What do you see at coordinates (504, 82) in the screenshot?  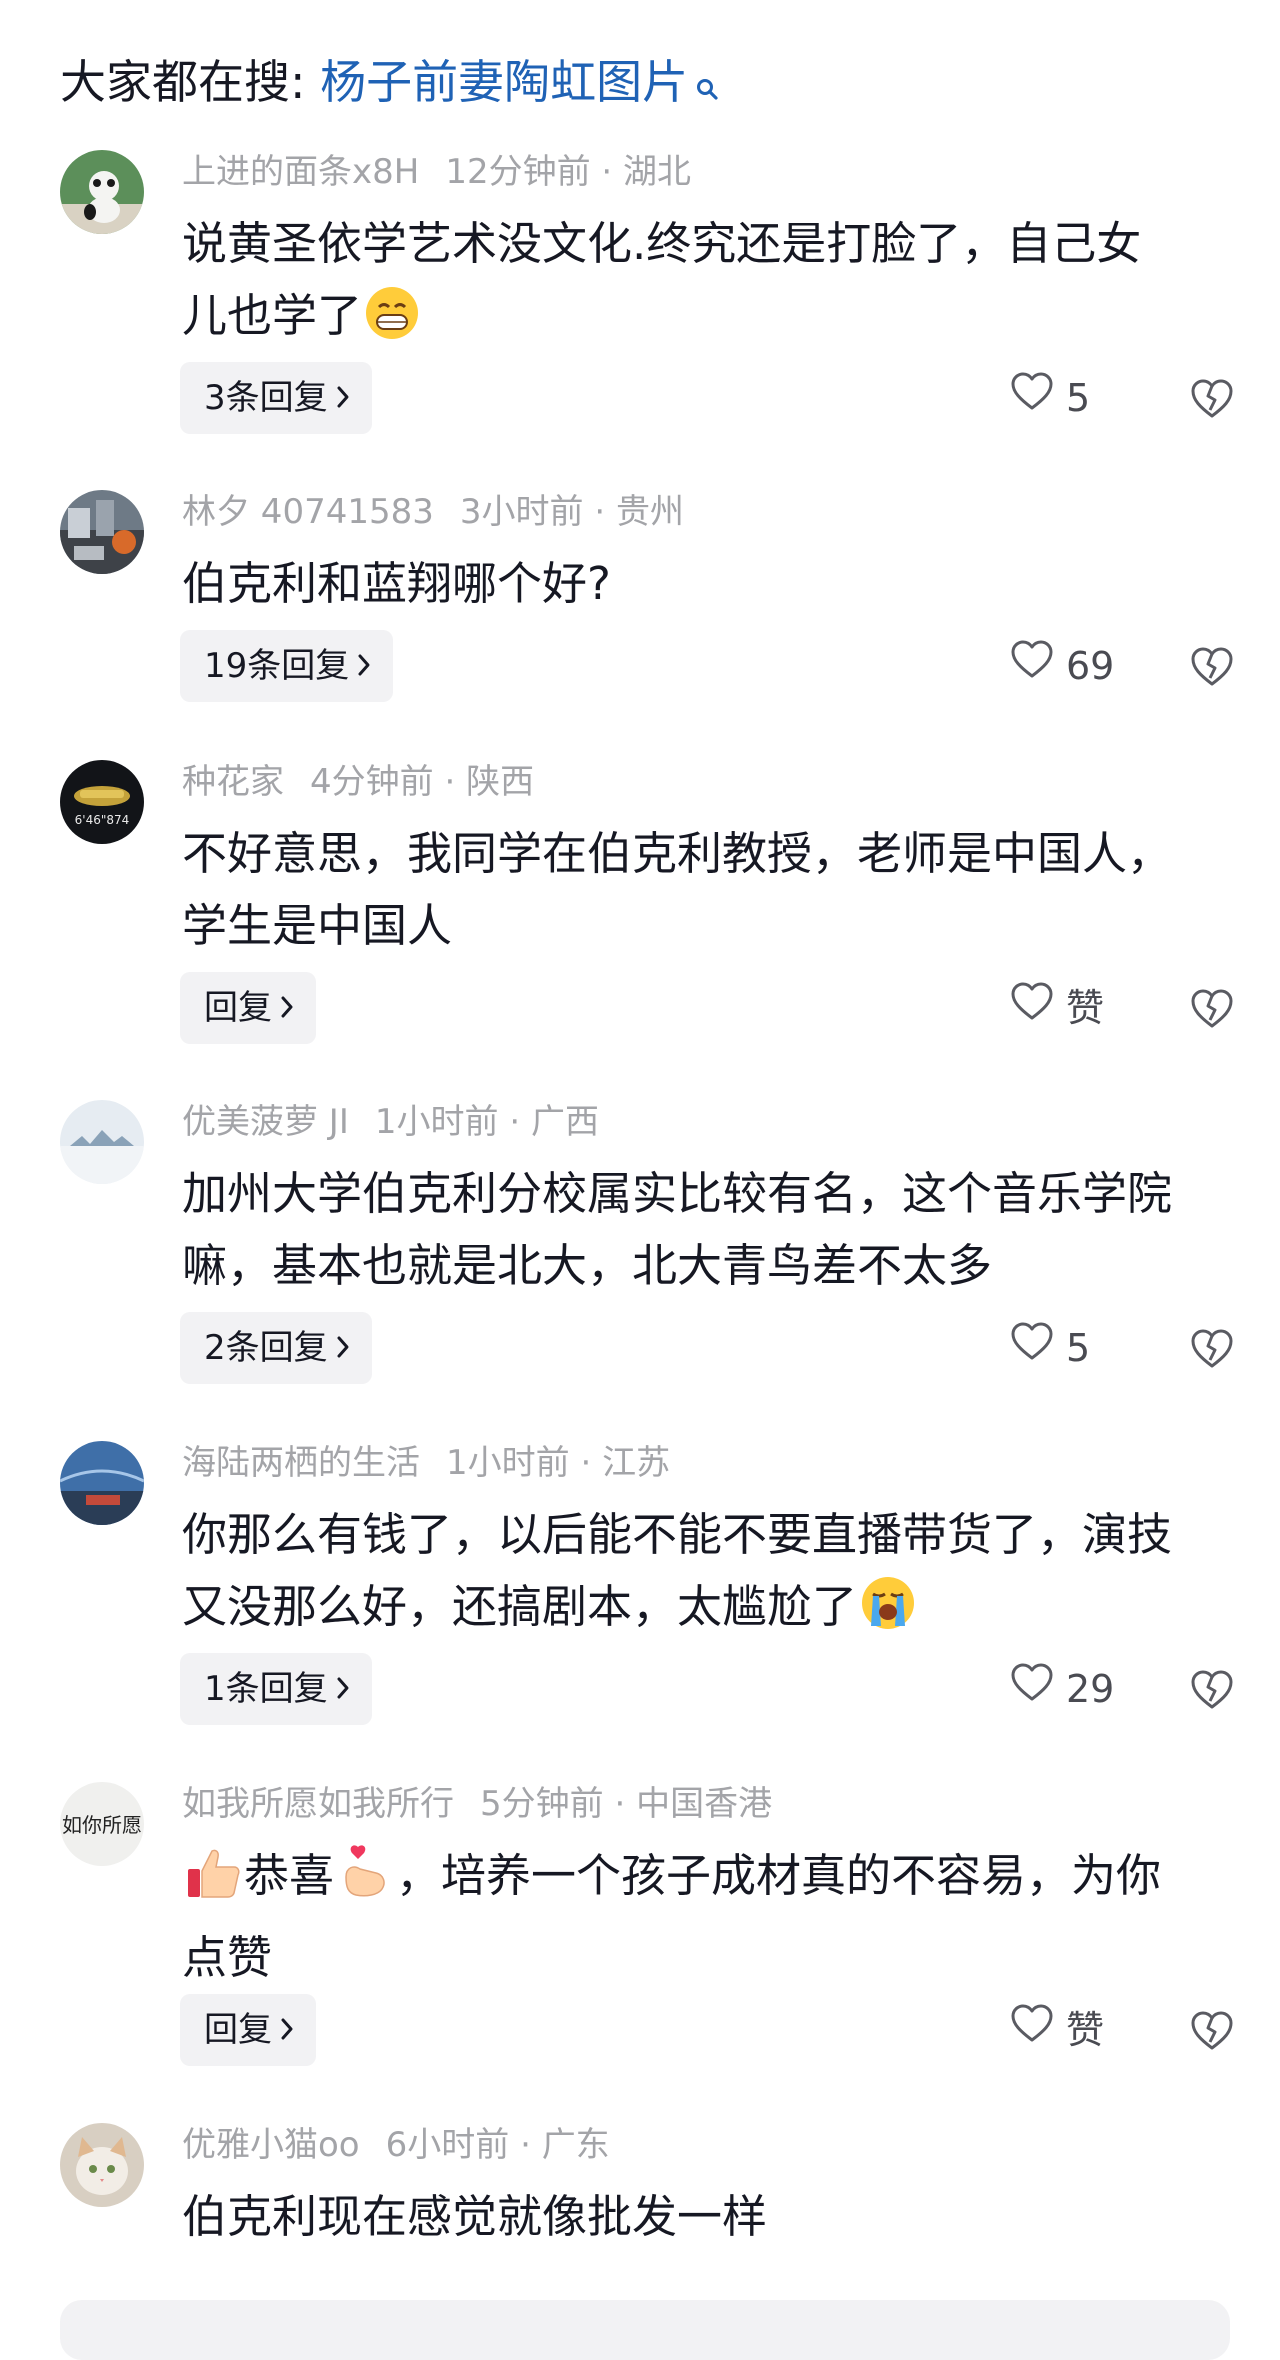 I see `search-suggestion-term: 杨子前妻陶虹图片` at bounding box center [504, 82].